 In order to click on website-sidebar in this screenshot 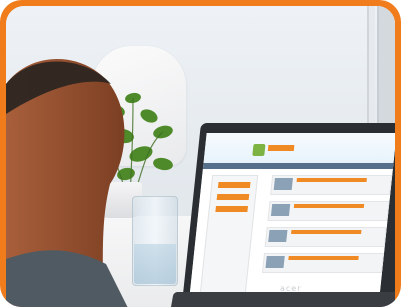, I will do `click(229, 236)`.